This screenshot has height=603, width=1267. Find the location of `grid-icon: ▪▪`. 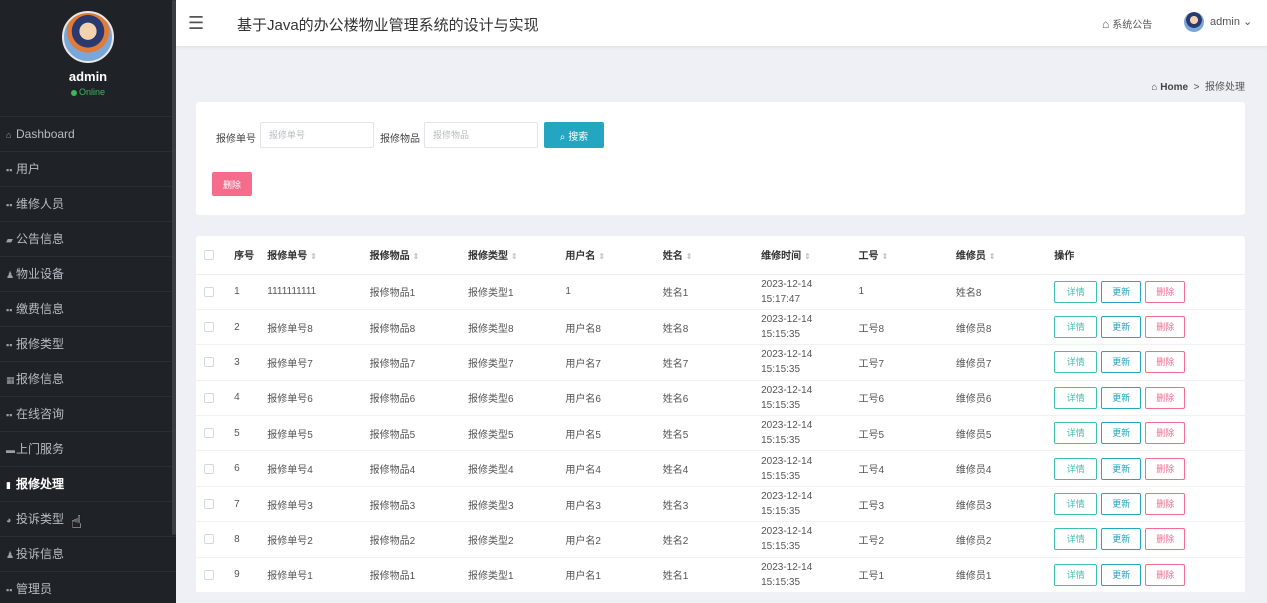

grid-icon: ▪▪ is located at coordinates (9, 415).